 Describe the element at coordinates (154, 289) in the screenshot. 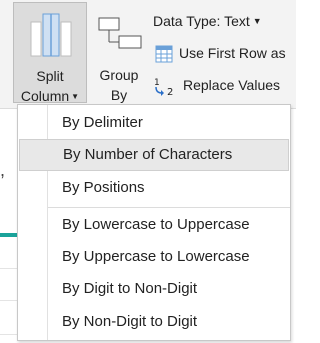

I see `menu-item-by-digit-to-non-digit: By Digit to Non-Digit` at that location.